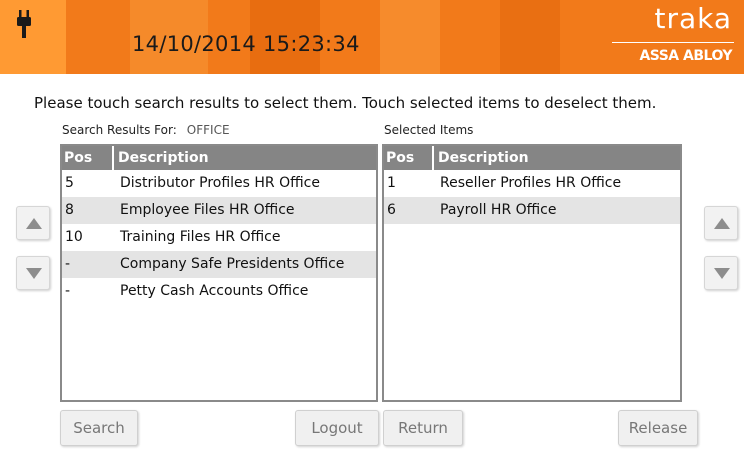 The width and height of the screenshot is (744, 450). I want to click on row-description: Employee Files HR Office, so click(207, 210).